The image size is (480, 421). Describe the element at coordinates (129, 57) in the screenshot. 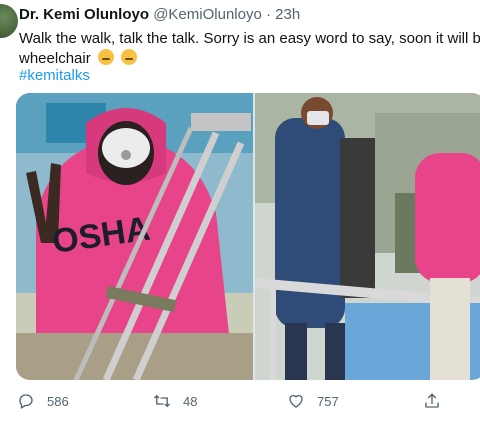

I see `smirk-emoji-icon` at that location.